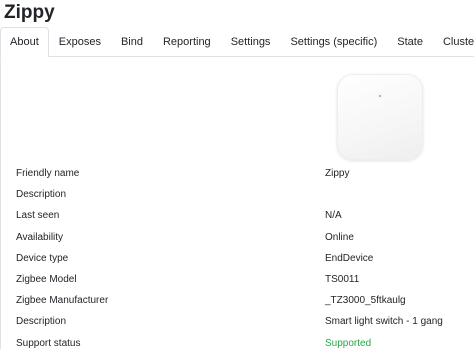 This screenshot has height=349, width=474. I want to click on detail-row-friendly-name: Friendly name Zippy, so click(237, 173).